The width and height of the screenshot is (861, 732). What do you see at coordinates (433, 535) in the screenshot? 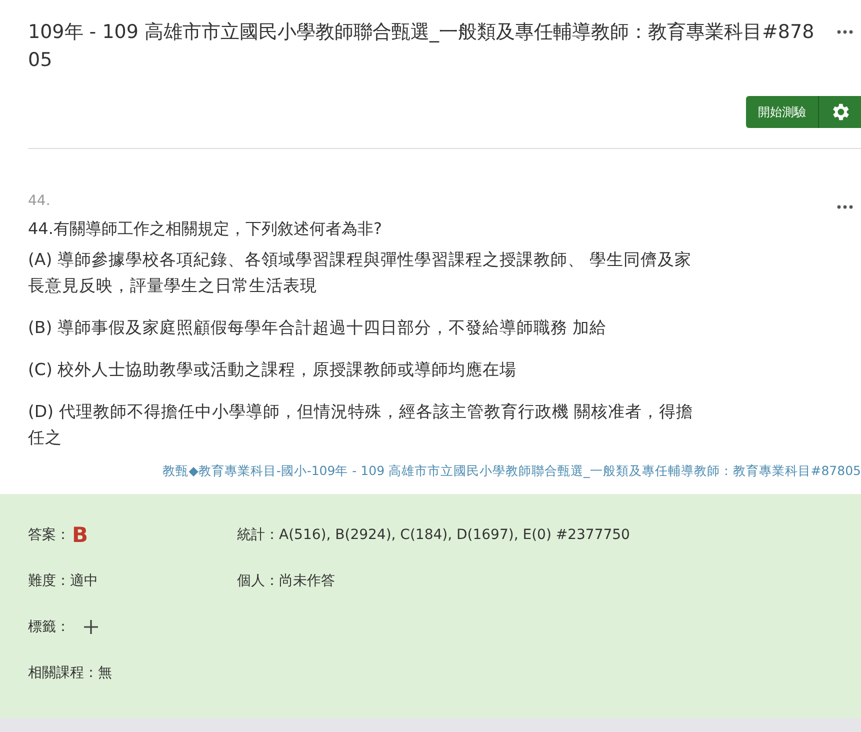
I see `answer-statistics: 統計：A(516), B(2924), C(184), D(1697), E(0) #2377750` at bounding box center [433, 535].